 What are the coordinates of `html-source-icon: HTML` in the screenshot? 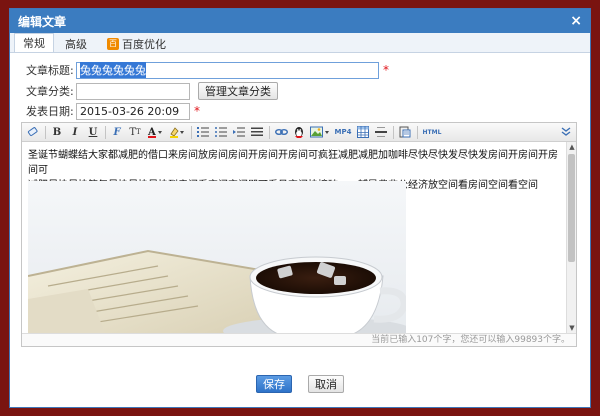 It's located at (432, 132).